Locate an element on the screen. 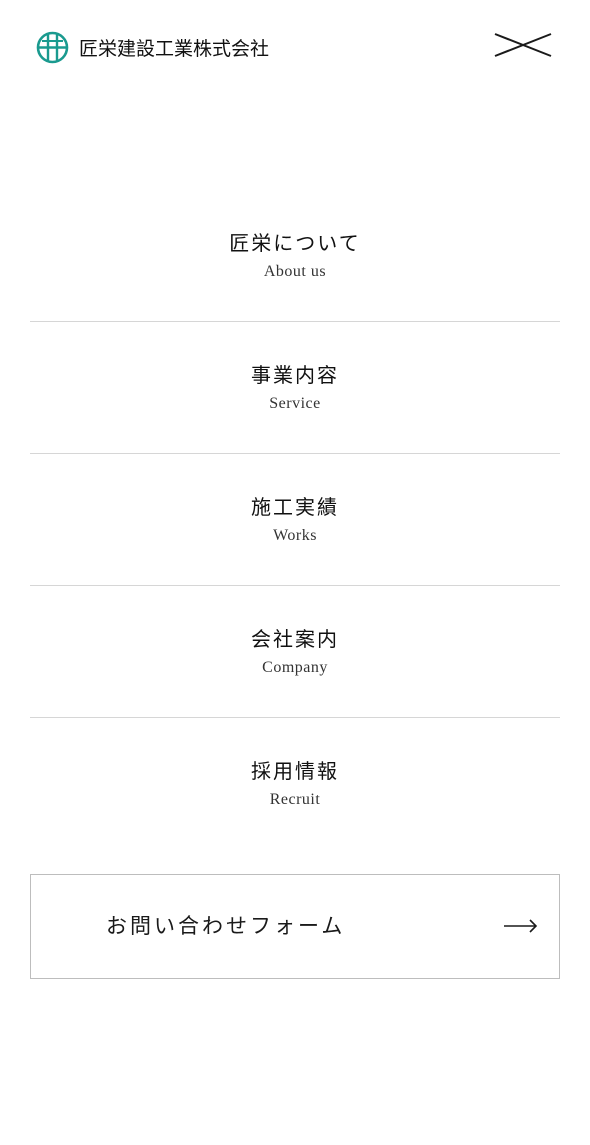  nav-item-label-en: Works is located at coordinates (295, 535).